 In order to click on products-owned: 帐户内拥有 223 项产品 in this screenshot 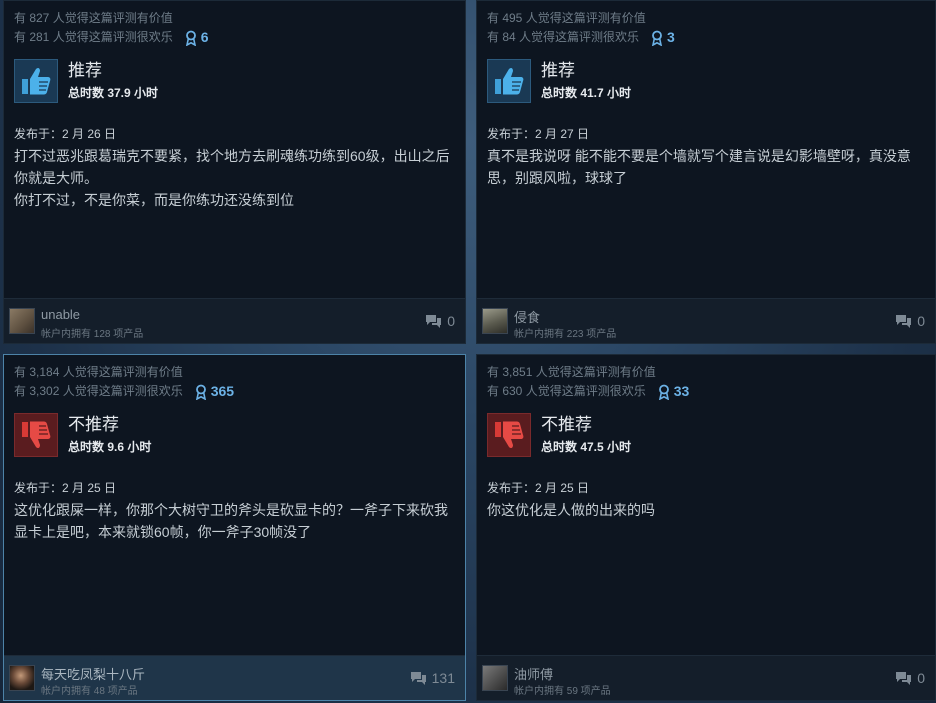, I will do `click(565, 334)`.